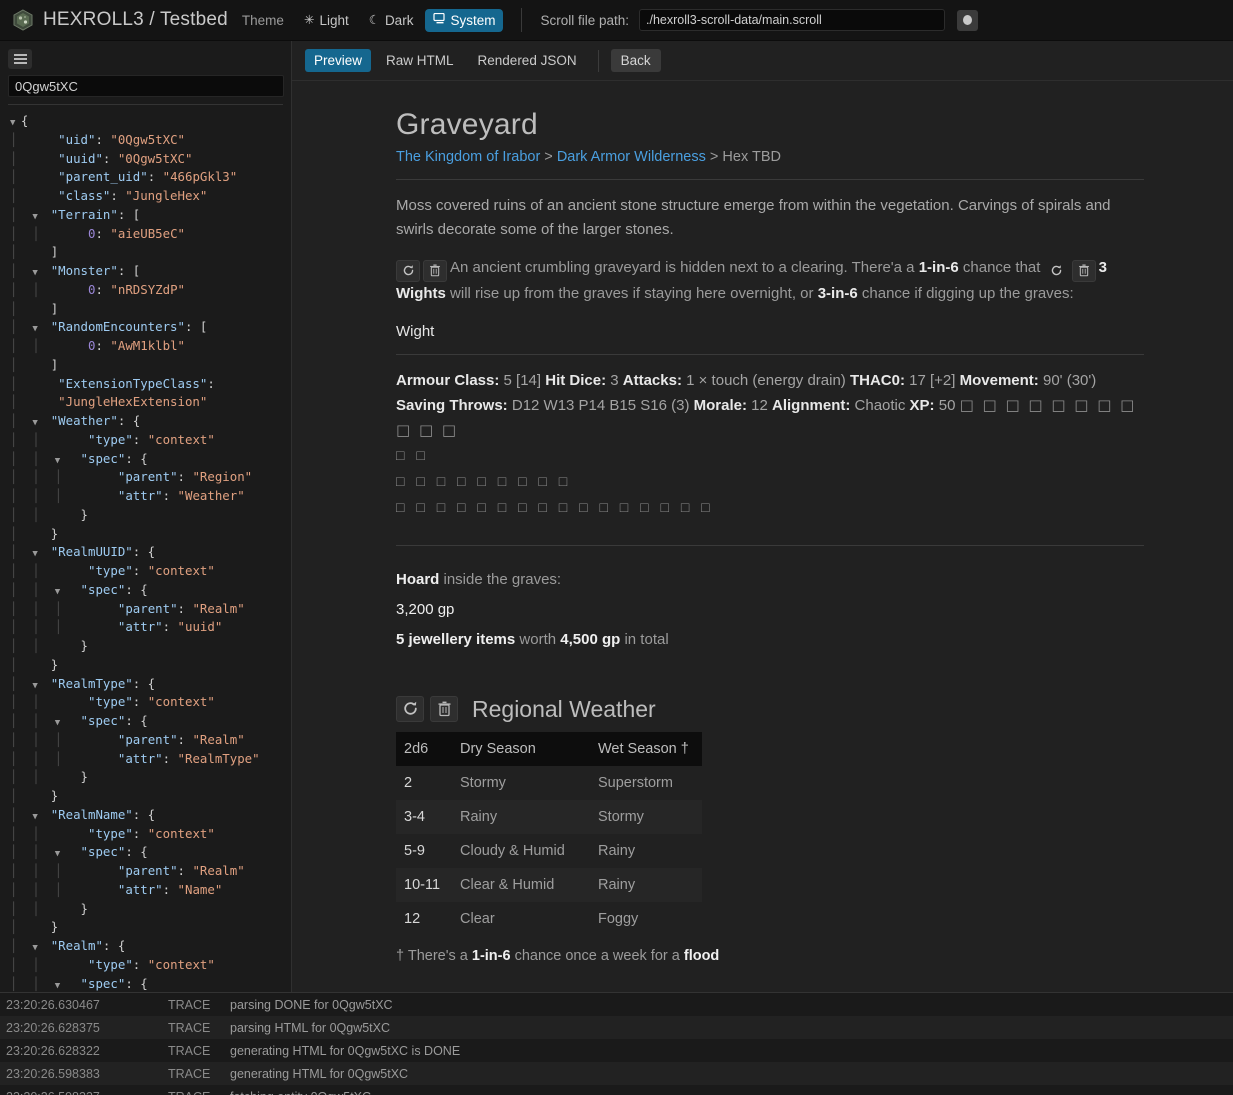  What do you see at coordinates (614, 380) in the screenshot?
I see `hd-value: 3` at bounding box center [614, 380].